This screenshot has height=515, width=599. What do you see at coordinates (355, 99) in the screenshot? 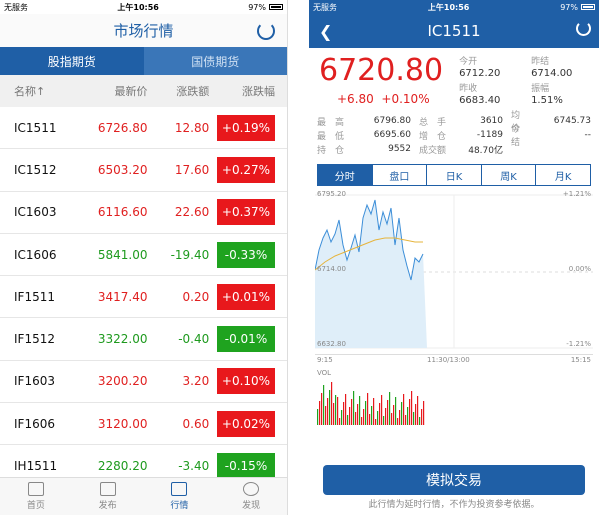
I see `change-value: +6.80` at bounding box center [355, 99].